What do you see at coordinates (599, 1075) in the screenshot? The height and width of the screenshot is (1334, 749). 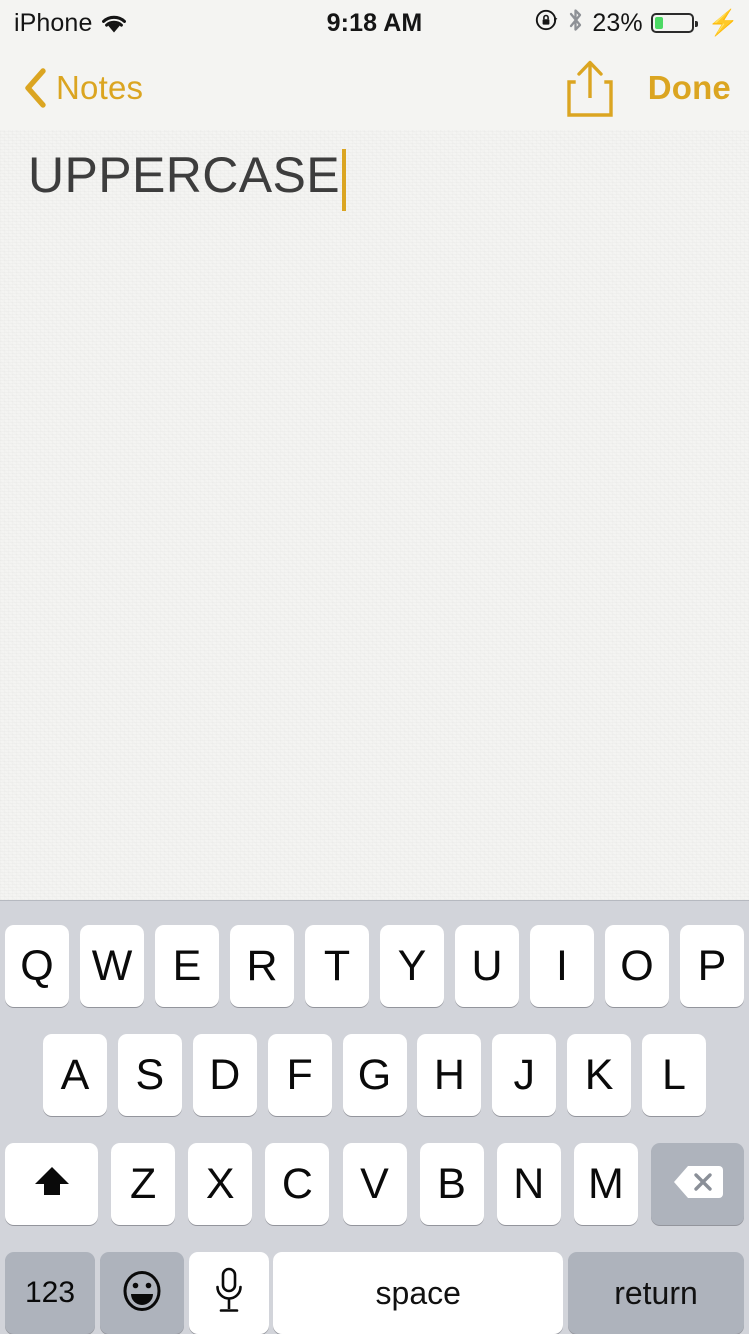 I see `key-k: K` at bounding box center [599, 1075].